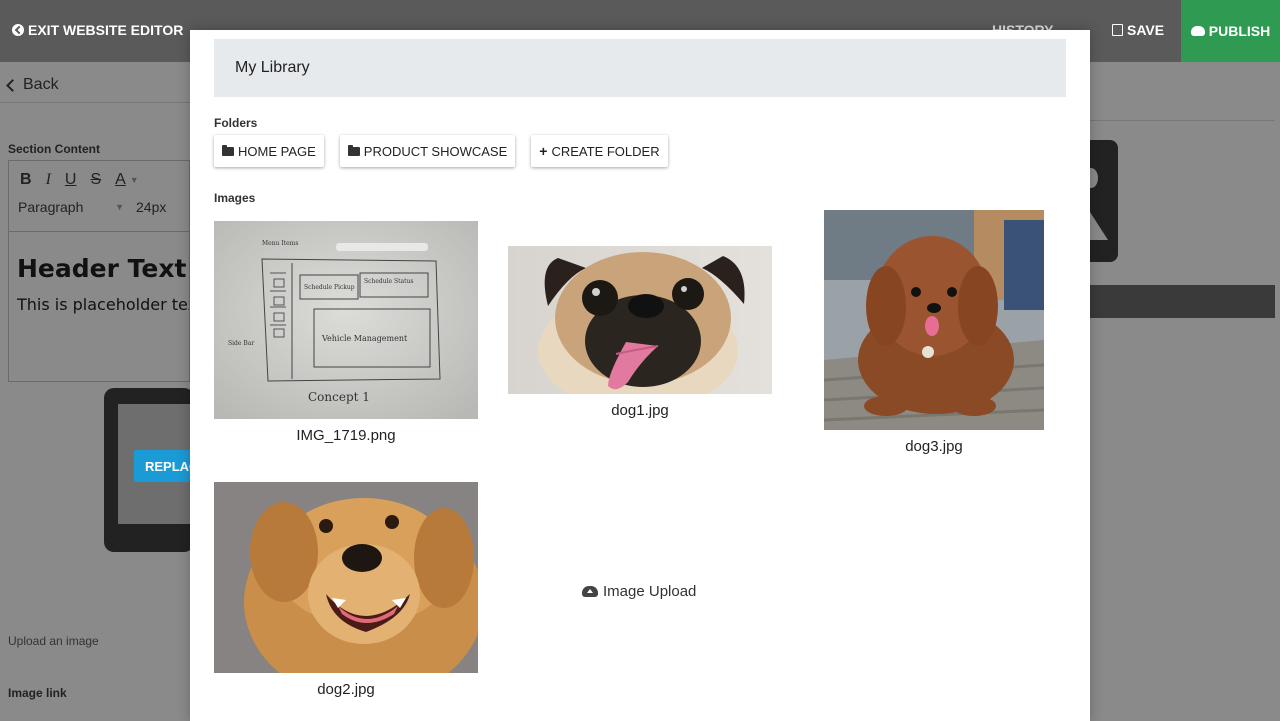  I want to click on image-upload-label: Image Upload, so click(650, 591).